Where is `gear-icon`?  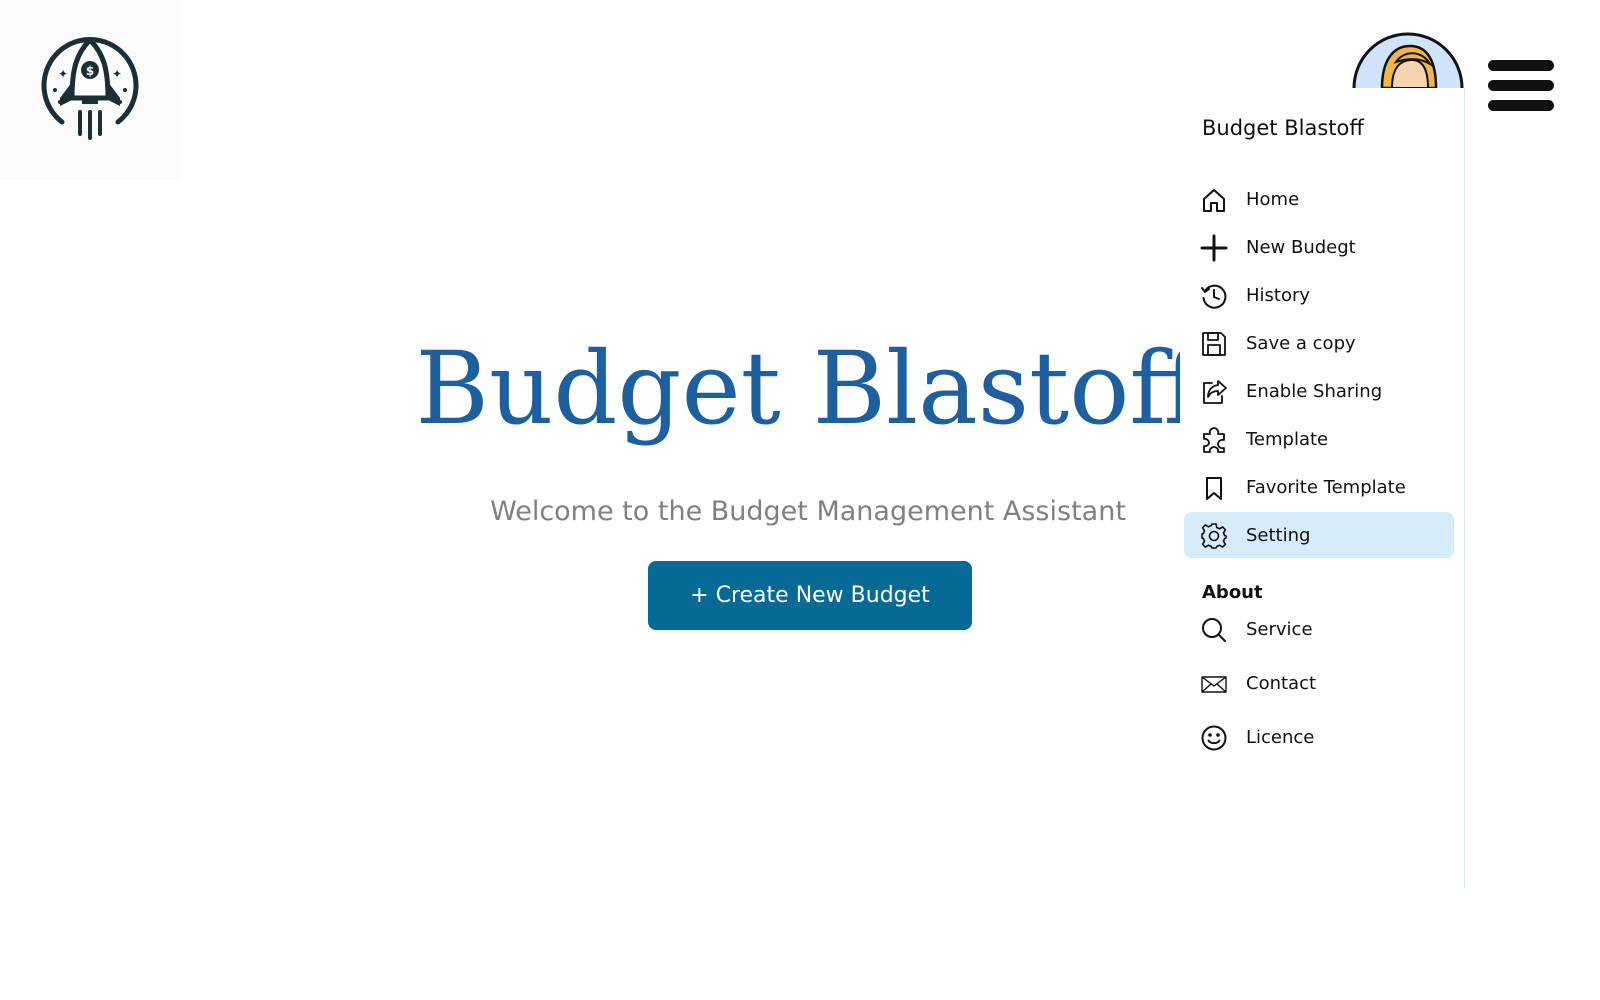
gear-icon is located at coordinates (1214, 536).